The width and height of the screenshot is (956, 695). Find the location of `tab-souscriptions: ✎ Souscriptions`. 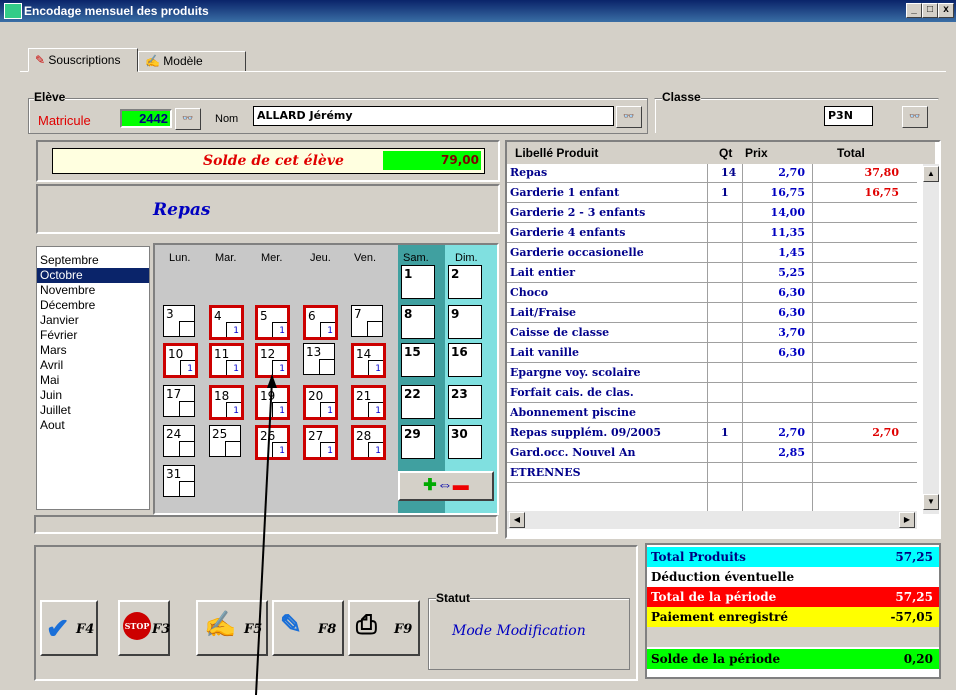

tab-souscriptions: ✎ Souscriptions is located at coordinates (83, 60).